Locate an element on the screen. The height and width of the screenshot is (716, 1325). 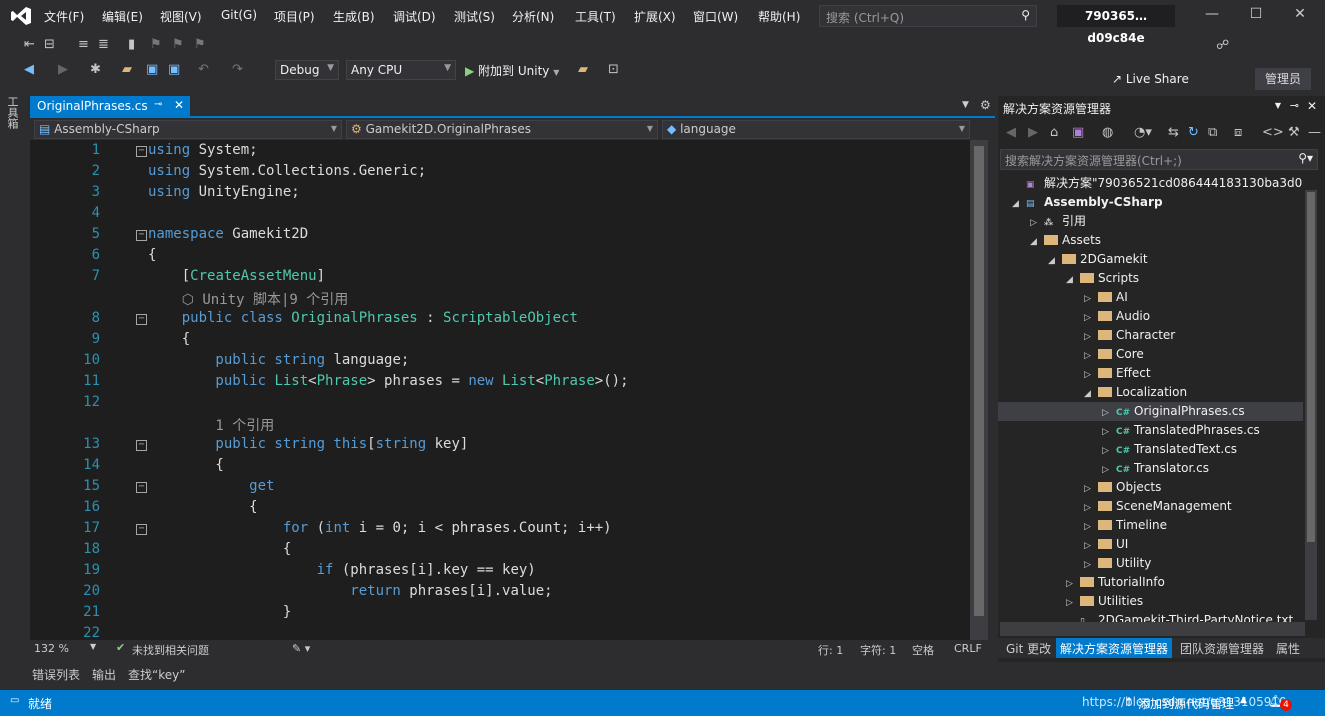
issues-status: 未找到相关问题 is located at coordinates (170, 650).